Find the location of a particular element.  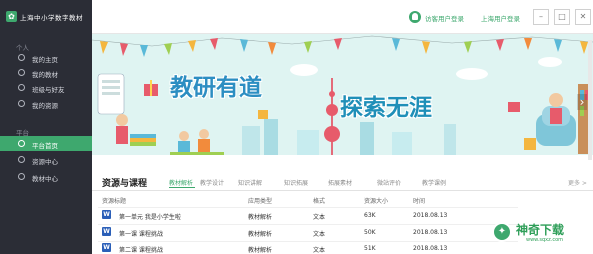

watermark-url: www.sqxz.com is located at coordinates (545, 240).